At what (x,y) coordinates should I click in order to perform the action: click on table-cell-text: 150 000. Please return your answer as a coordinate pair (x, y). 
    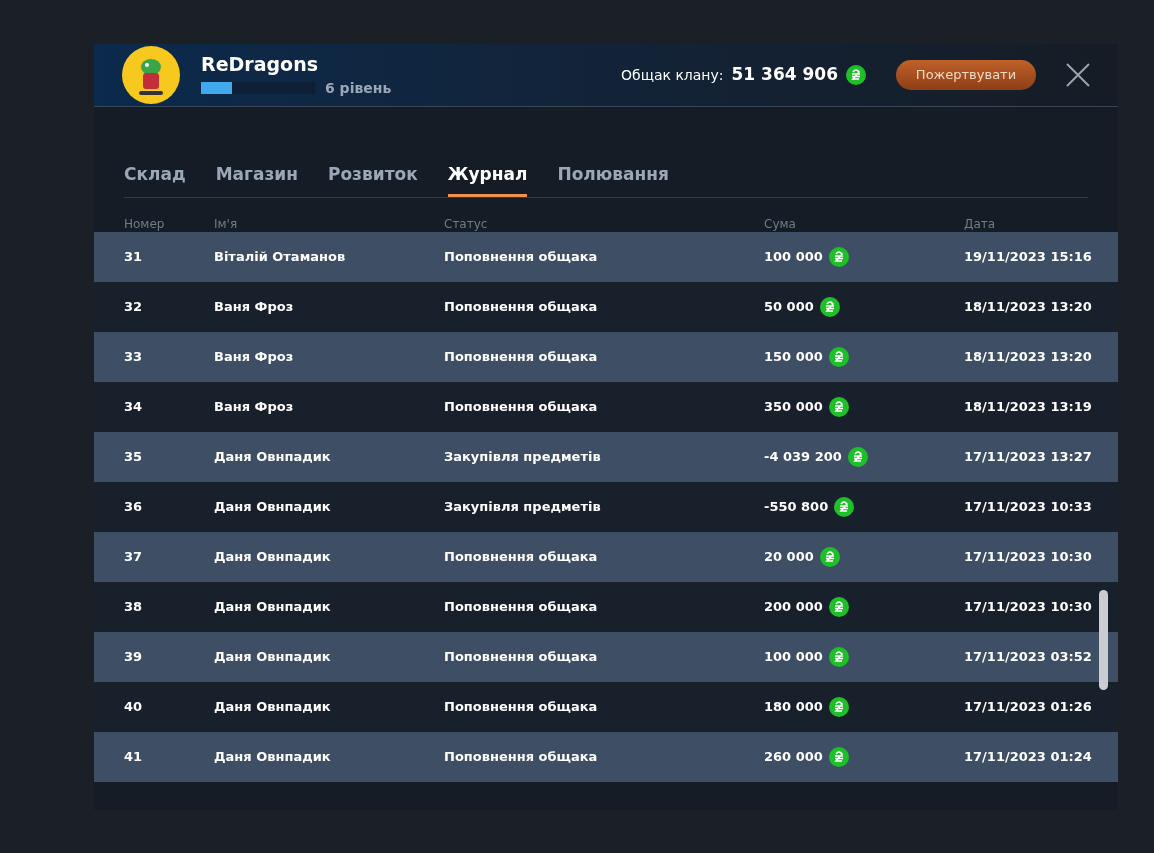
    Looking at the image, I should click on (793, 357).